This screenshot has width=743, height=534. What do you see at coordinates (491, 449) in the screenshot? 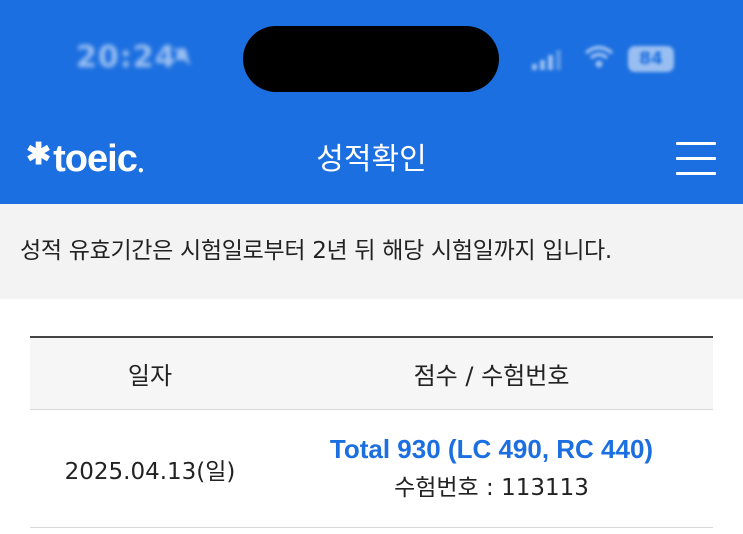
I see `score-total-link: Total 930 (LC 490, RC 440)` at bounding box center [491, 449].